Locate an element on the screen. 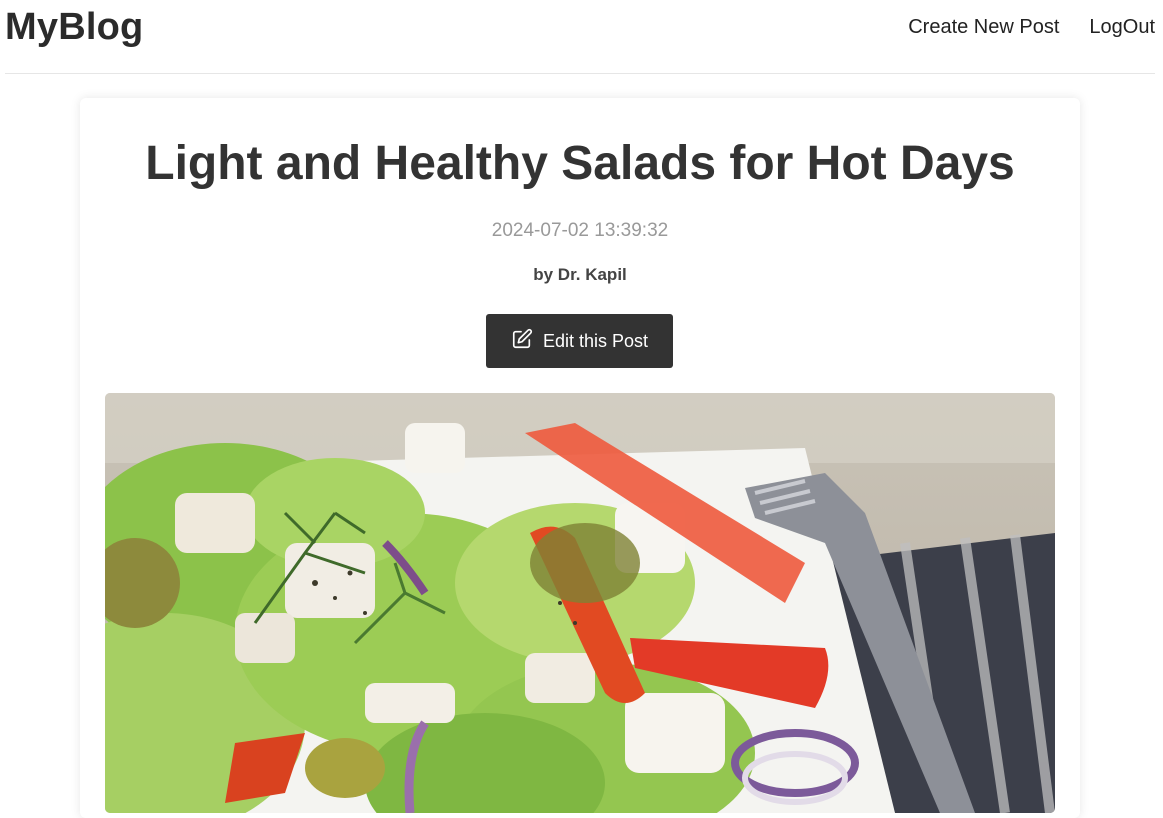  post-date: 2024-07-02 13:39:32 is located at coordinates (580, 230).